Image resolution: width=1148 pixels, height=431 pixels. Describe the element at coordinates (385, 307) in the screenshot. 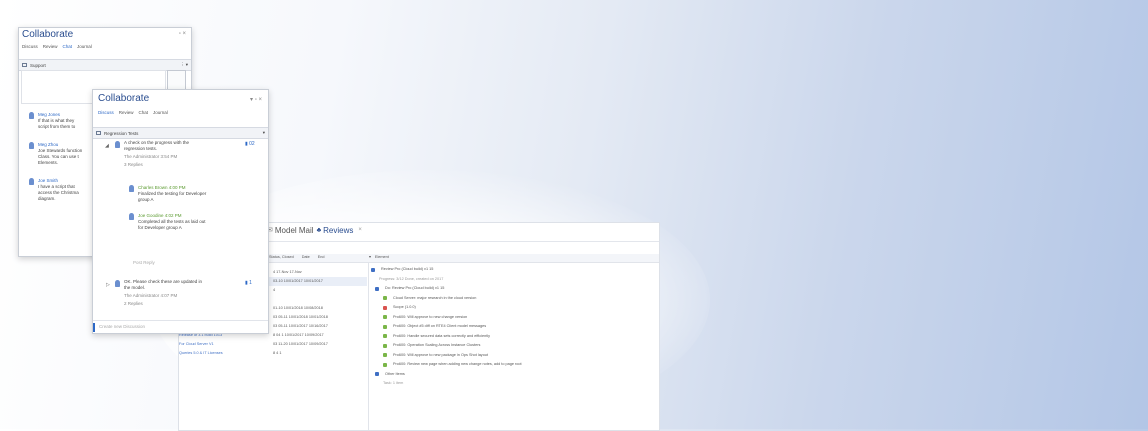

I see `error-icon` at that location.